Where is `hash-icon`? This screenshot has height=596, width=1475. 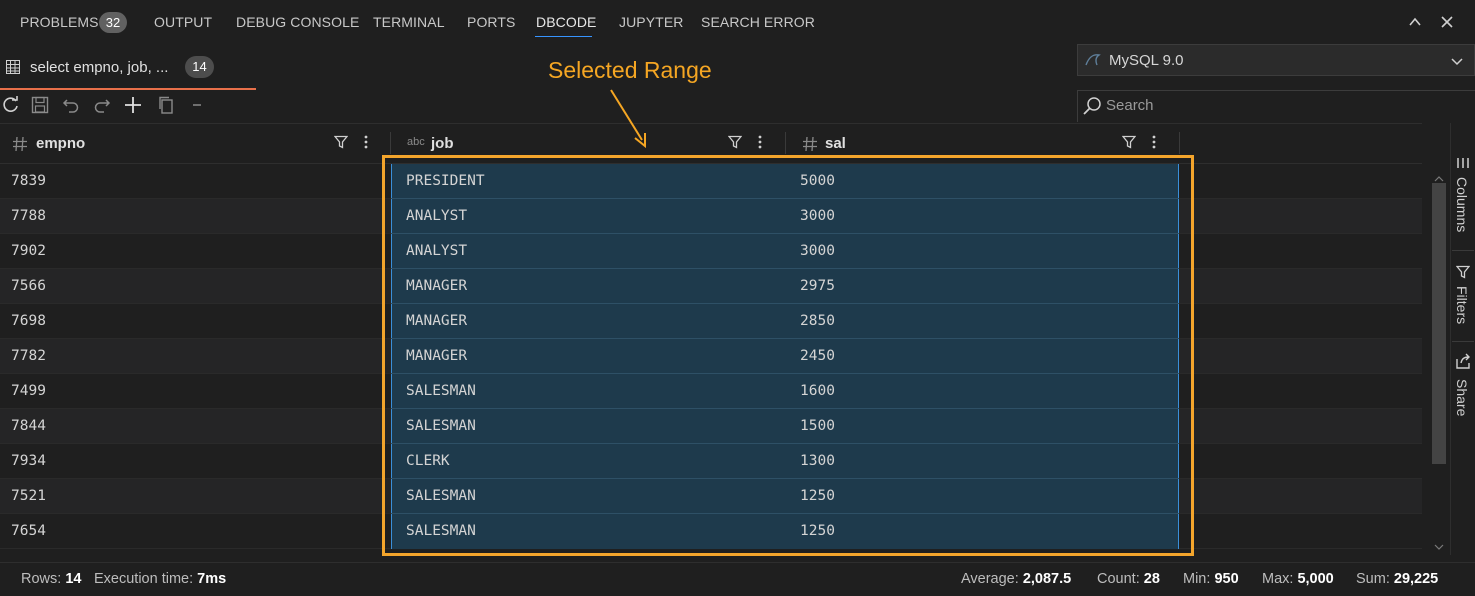
hash-icon is located at coordinates (20, 146).